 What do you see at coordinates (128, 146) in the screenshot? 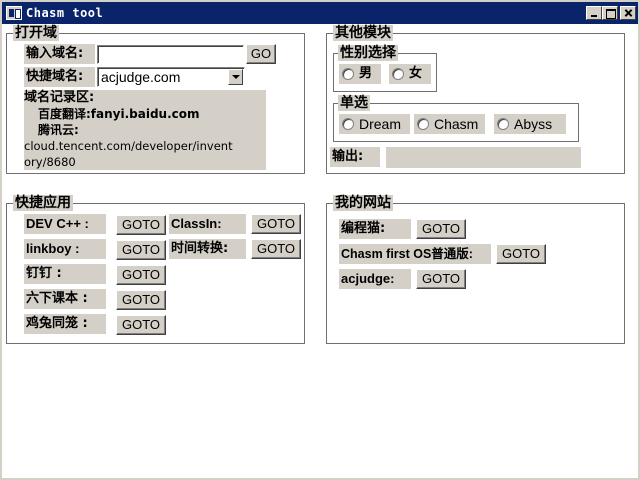
I see `record-line: cloud.tencent.com/developer/invent` at bounding box center [128, 146].